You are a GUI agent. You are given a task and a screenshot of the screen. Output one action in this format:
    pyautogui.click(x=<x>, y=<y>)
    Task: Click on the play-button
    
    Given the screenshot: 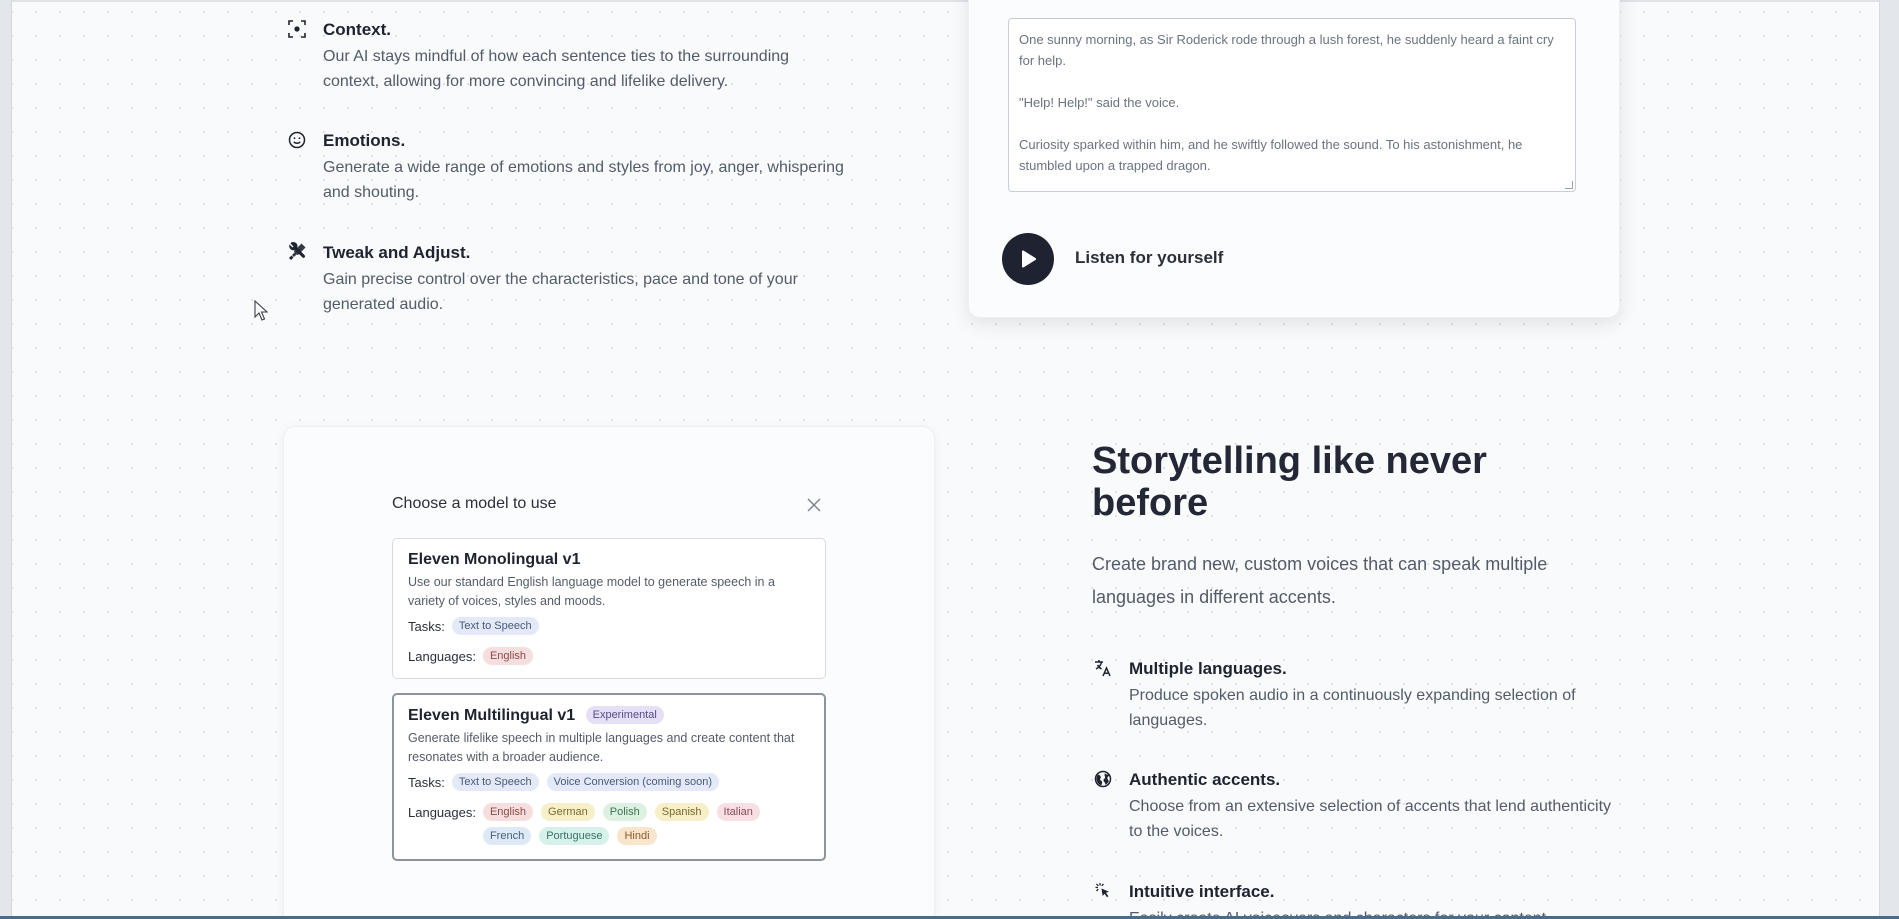 What is the action you would take?
    pyautogui.click(x=1028, y=259)
    